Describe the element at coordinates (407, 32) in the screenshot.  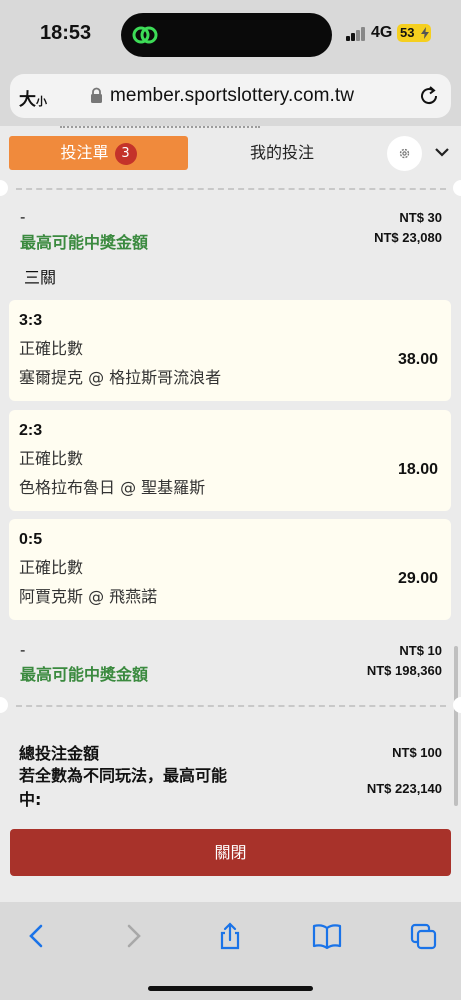
I see `battery-level: 53` at that location.